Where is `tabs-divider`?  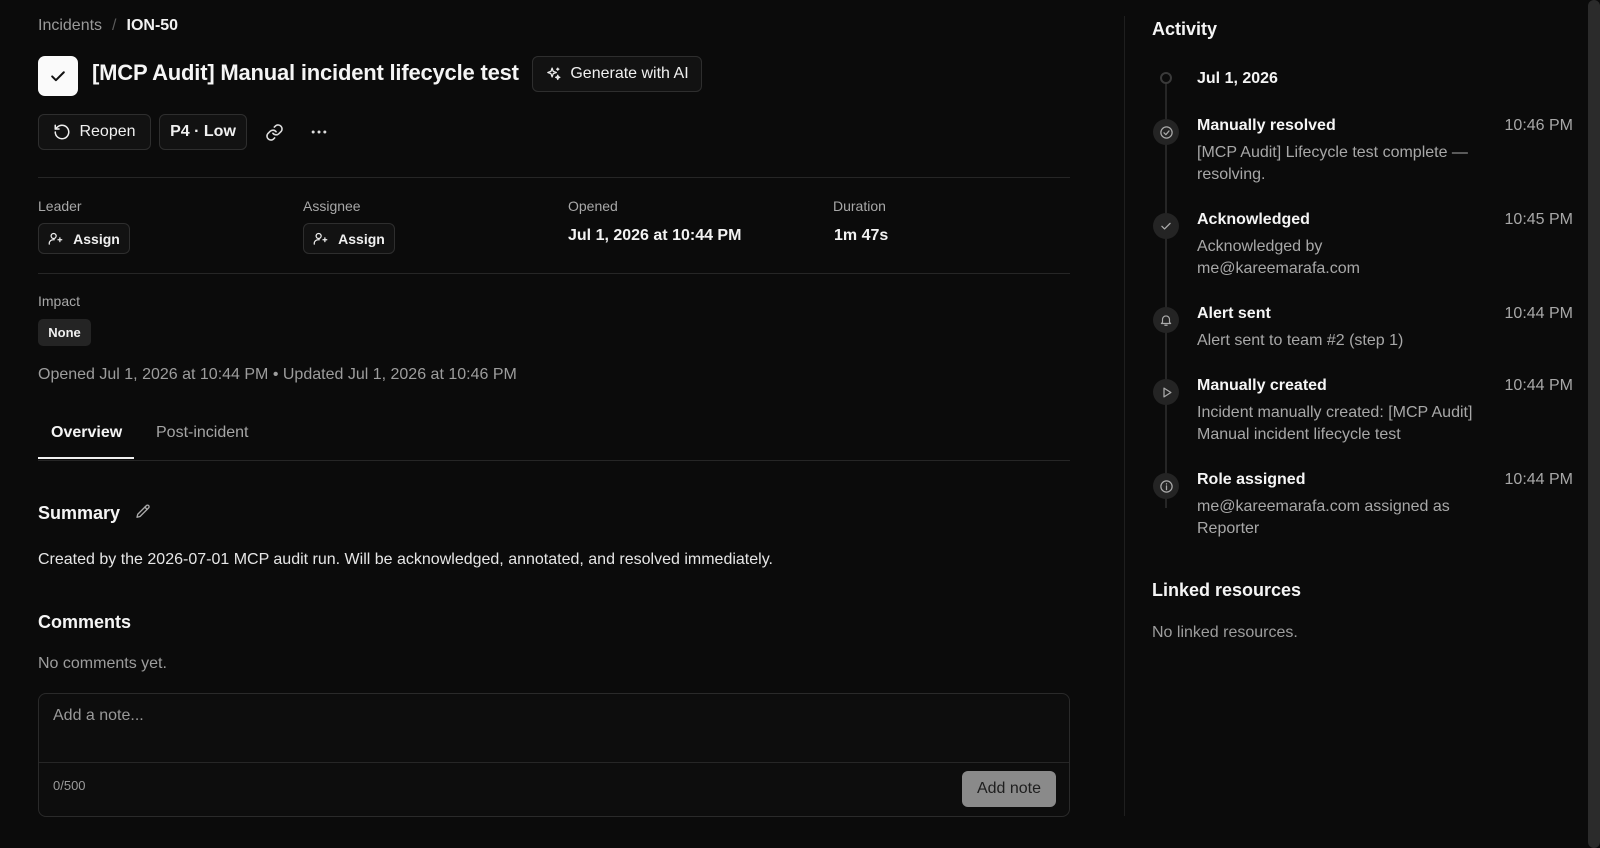
tabs-divider is located at coordinates (554, 460).